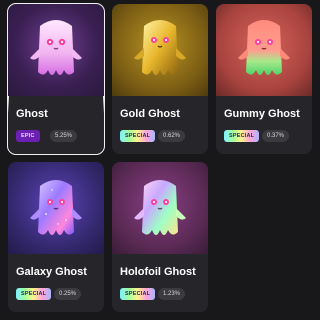  What do you see at coordinates (56, 125) in the screenshot?
I see `card-info: Ghost EPIC 5.25%` at bounding box center [56, 125].